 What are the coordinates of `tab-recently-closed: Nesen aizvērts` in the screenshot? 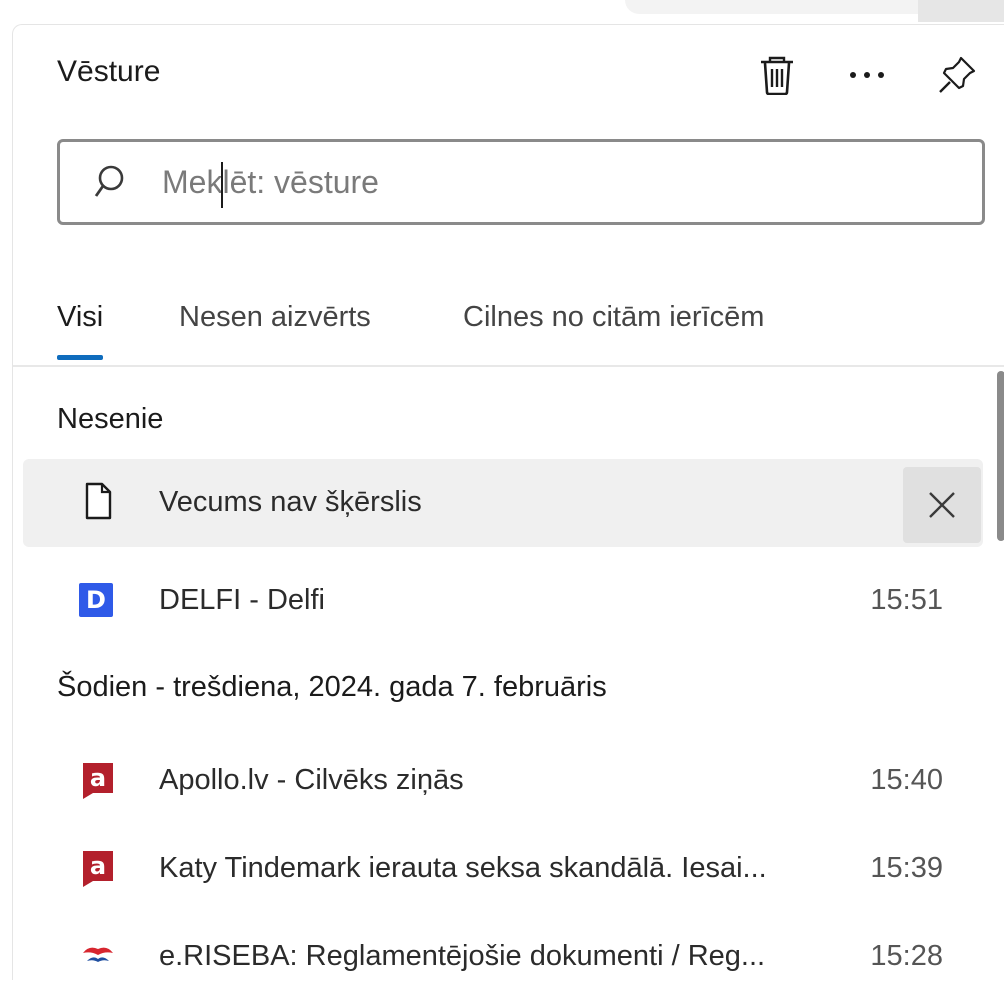 It's located at (275, 317).